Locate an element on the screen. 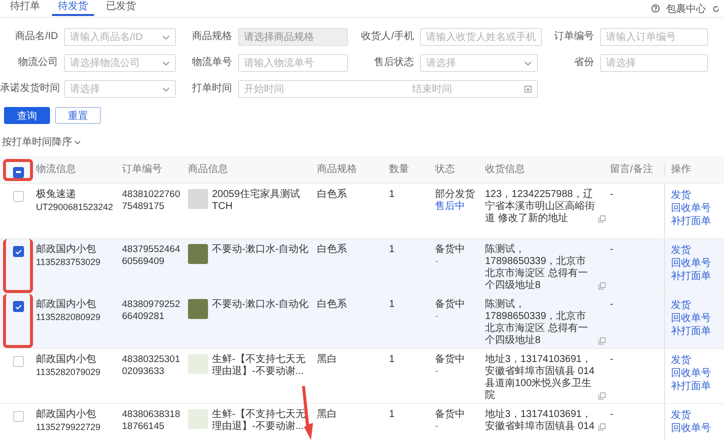  column-header: 操作 is located at coordinates (681, 170).